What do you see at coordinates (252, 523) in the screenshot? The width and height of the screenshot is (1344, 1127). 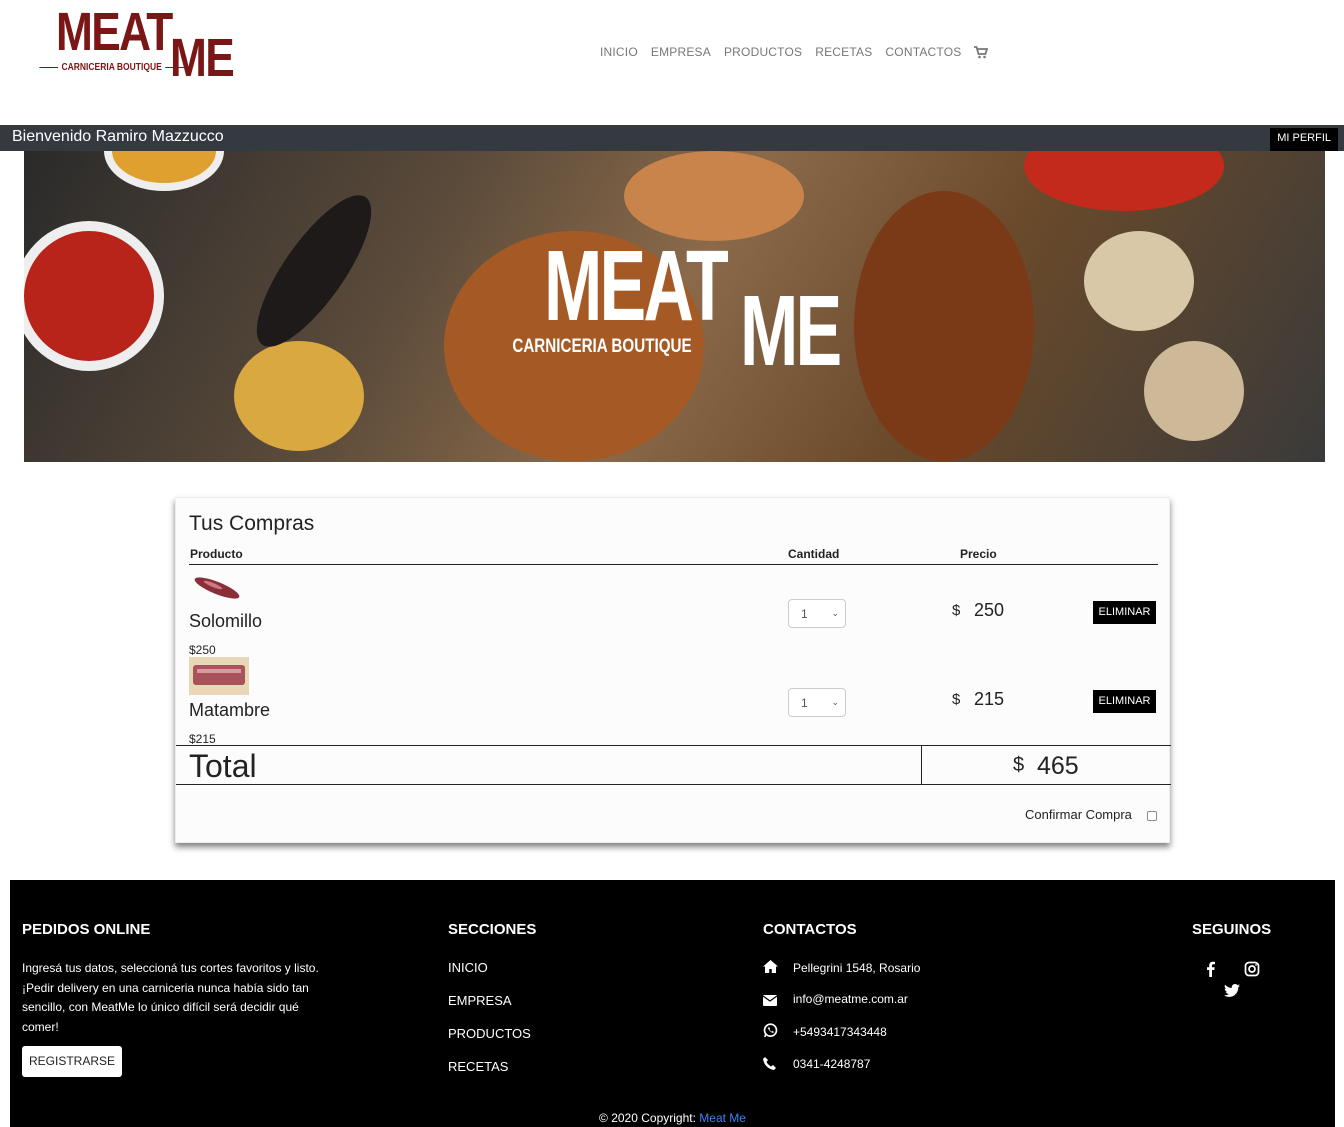 I see `cart-title: Tus Compras` at bounding box center [252, 523].